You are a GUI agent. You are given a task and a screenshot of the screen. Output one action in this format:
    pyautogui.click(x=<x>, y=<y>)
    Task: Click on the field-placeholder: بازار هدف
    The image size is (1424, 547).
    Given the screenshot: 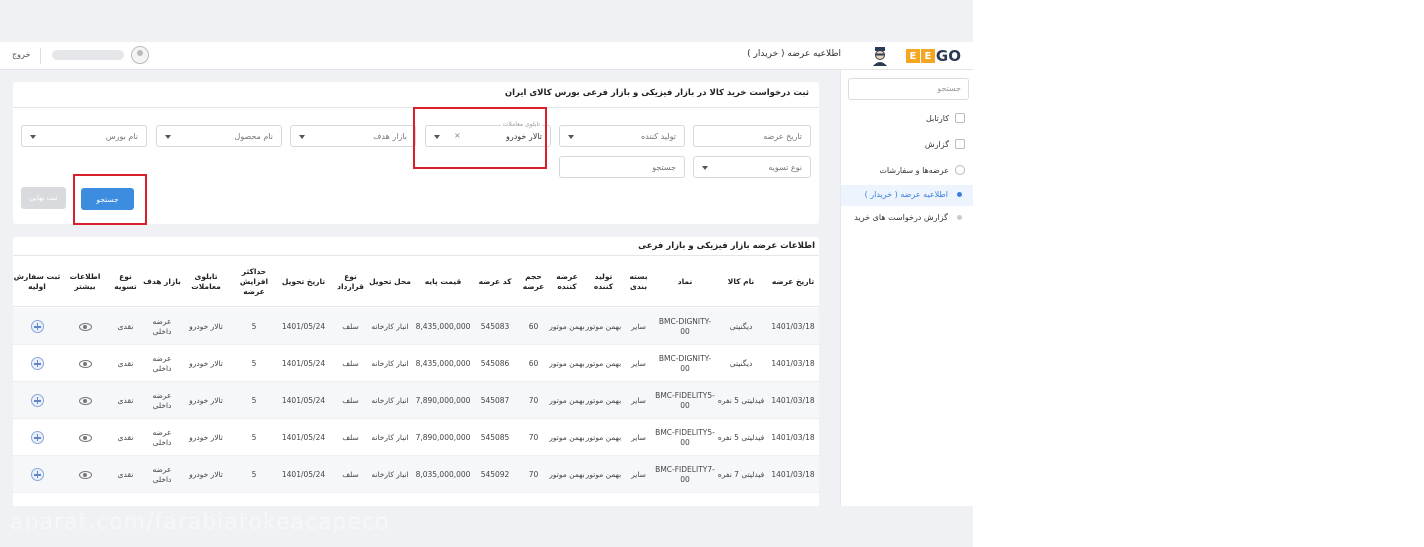 What is the action you would take?
    pyautogui.click(x=390, y=136)
    